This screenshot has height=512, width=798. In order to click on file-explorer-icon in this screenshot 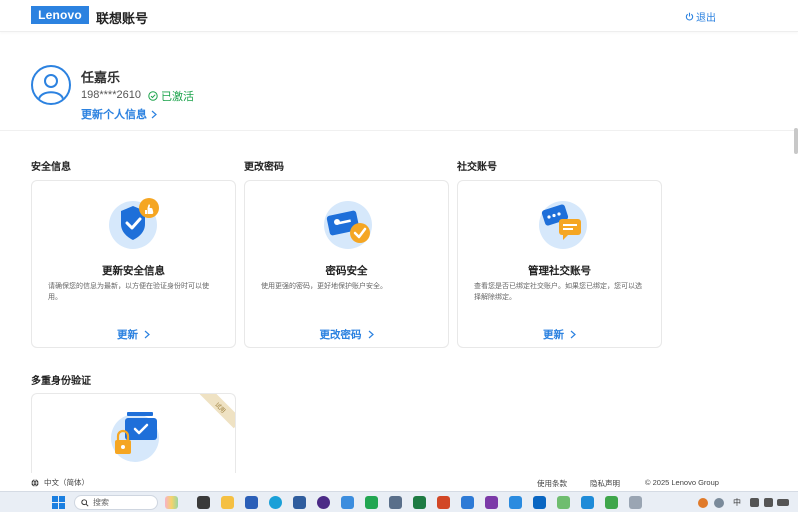, I will do `click(227, 502)`.